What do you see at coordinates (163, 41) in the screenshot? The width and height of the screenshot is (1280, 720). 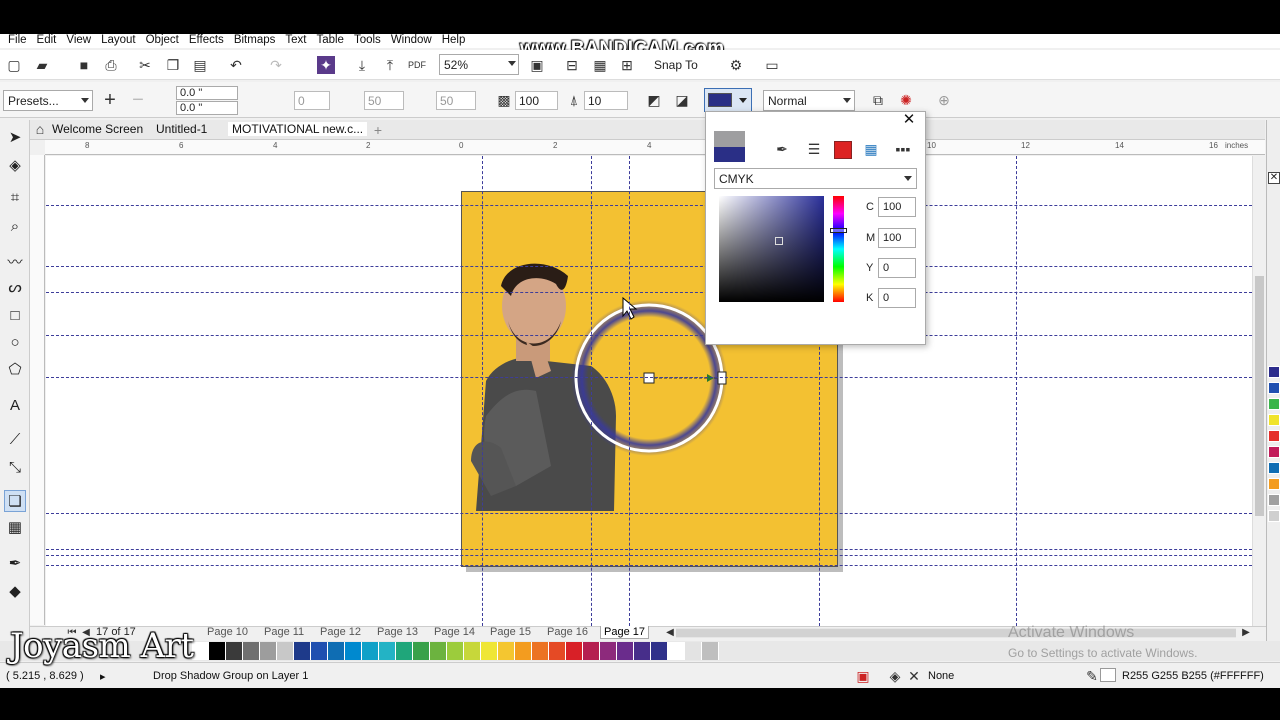 I see `menu-object: Object` at bounding box center [163, 41].